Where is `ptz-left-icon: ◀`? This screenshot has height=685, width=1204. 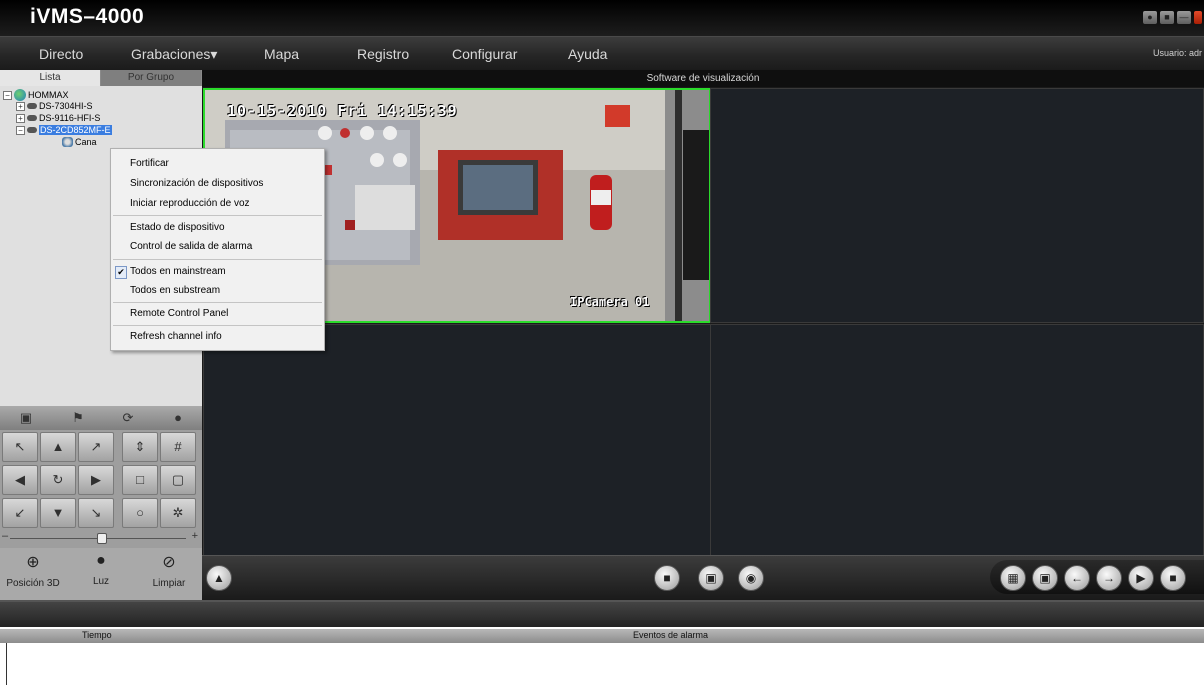
ptz-left-icon: ◀ is located at coordinates (20, 480).